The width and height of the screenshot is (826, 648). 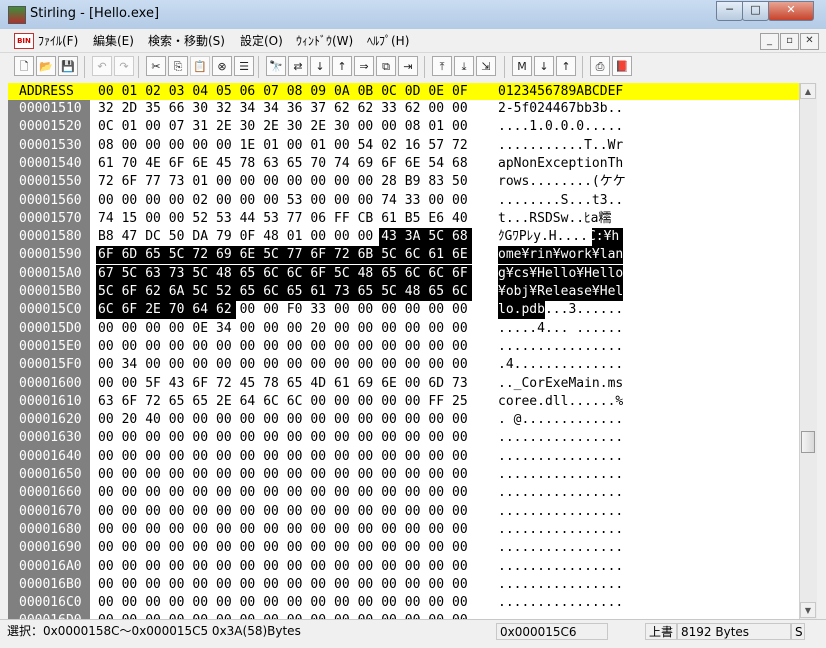 I want to click on hex-byte: 6E, so click(x=248, y=255).